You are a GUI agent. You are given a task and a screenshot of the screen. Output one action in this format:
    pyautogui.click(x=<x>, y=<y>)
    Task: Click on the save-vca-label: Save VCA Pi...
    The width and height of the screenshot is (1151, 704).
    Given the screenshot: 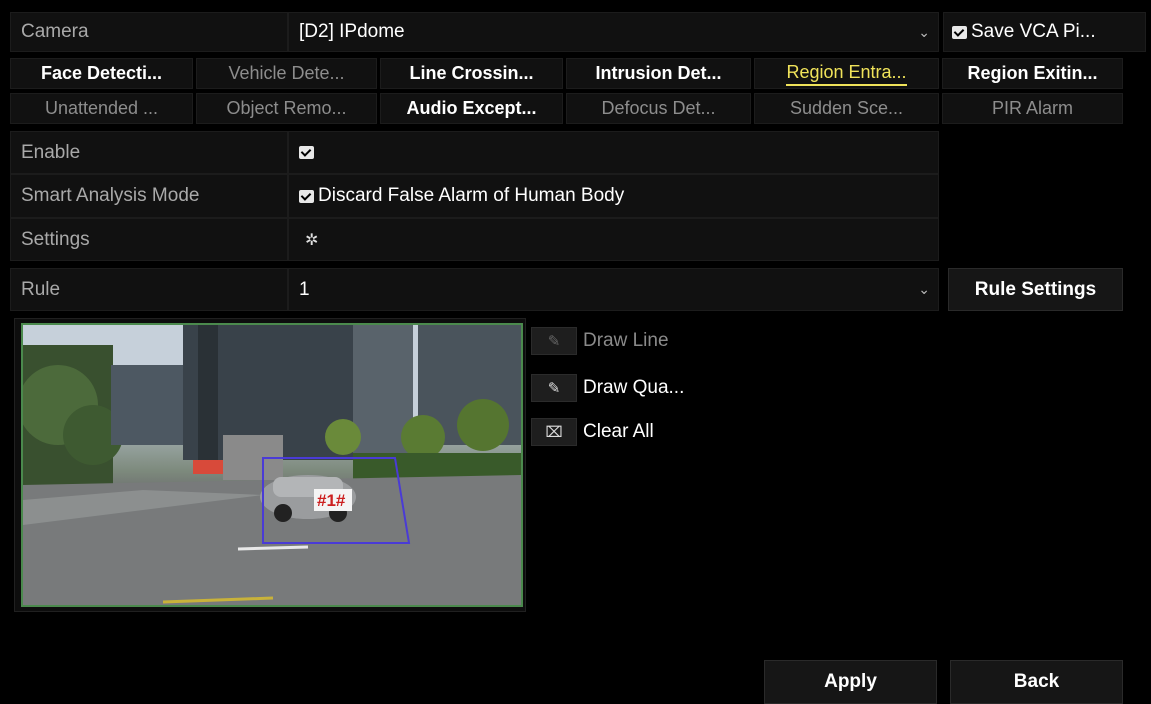 What is the action you would take?
    pyautogui.click(x=1033, y=31)
    